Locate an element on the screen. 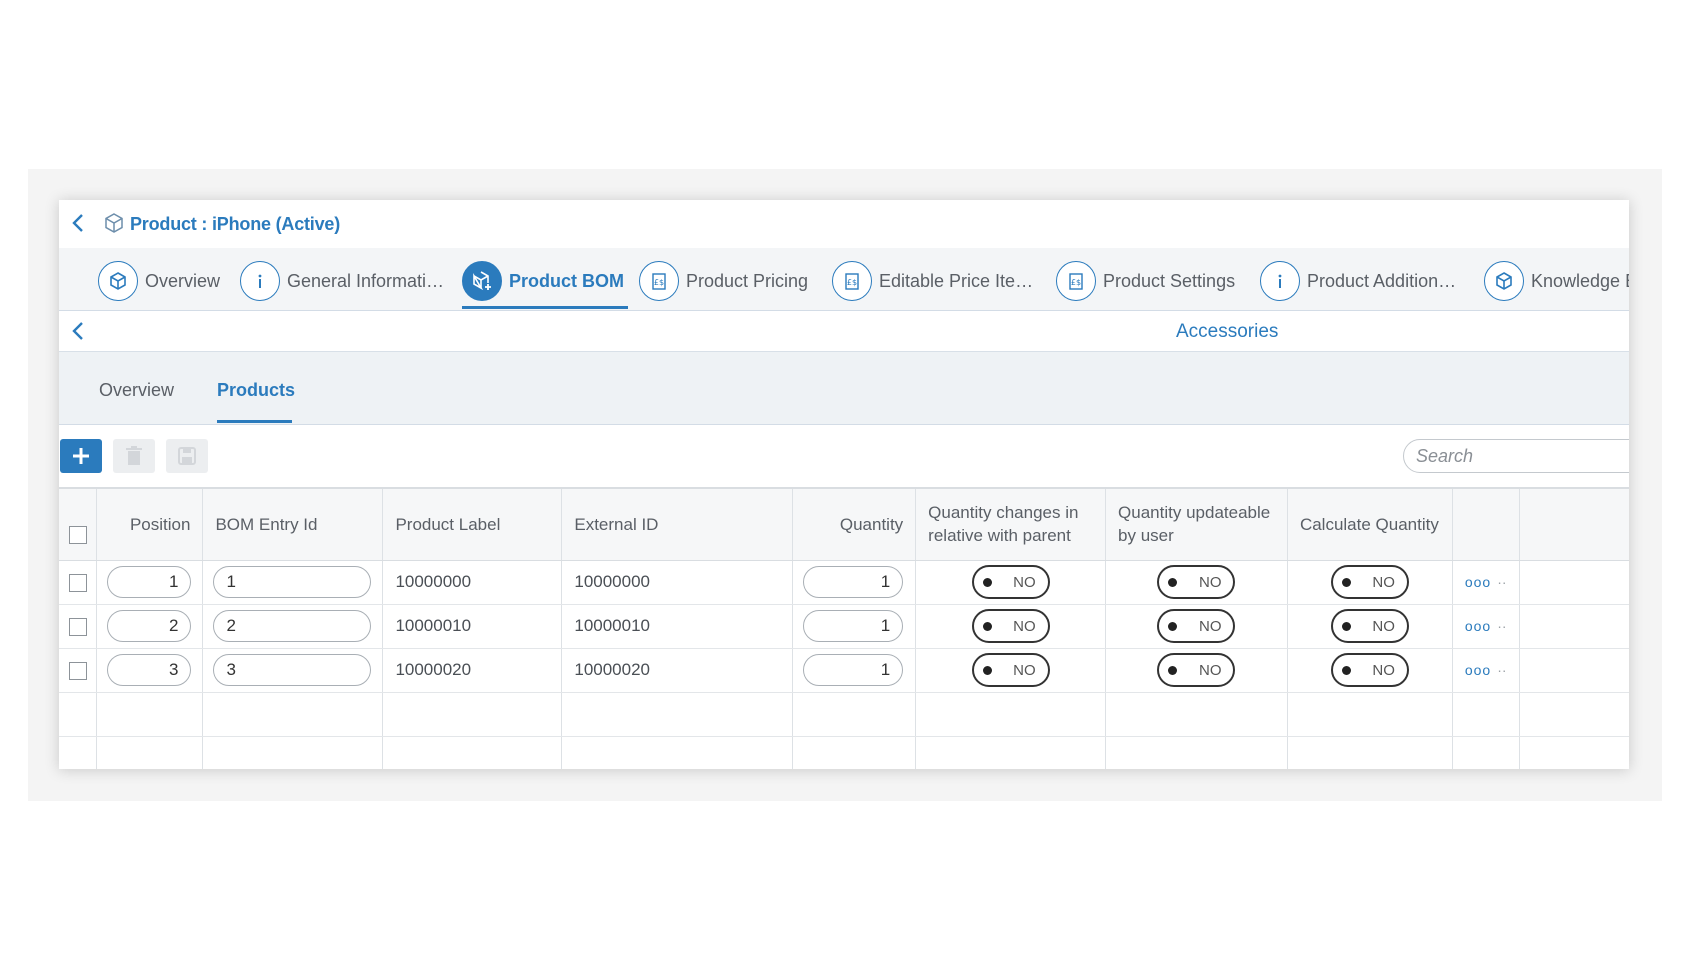 Image resolution: width=1689 pixels, height=969 pixels. section-back-chevron-icon is located at coordinates (78, 331).